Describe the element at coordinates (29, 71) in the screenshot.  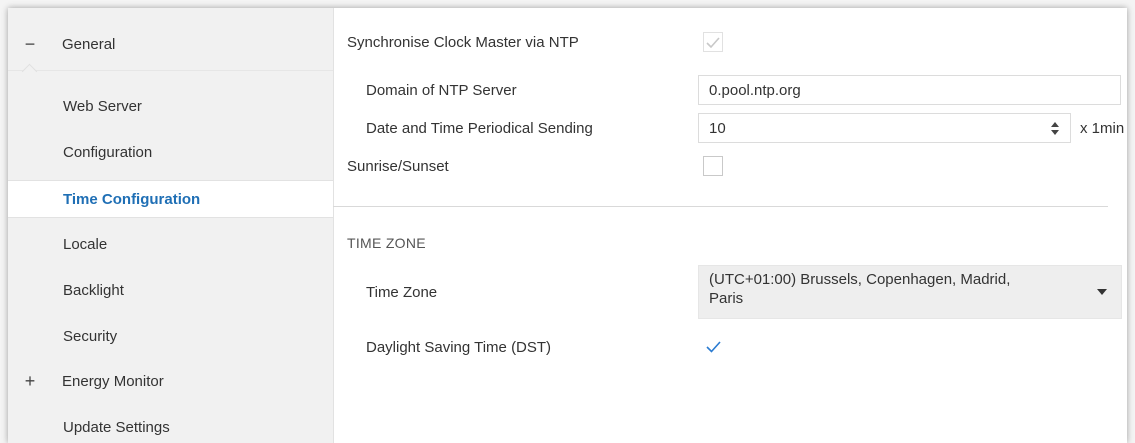
I see `sidebar-pointer` at that location.